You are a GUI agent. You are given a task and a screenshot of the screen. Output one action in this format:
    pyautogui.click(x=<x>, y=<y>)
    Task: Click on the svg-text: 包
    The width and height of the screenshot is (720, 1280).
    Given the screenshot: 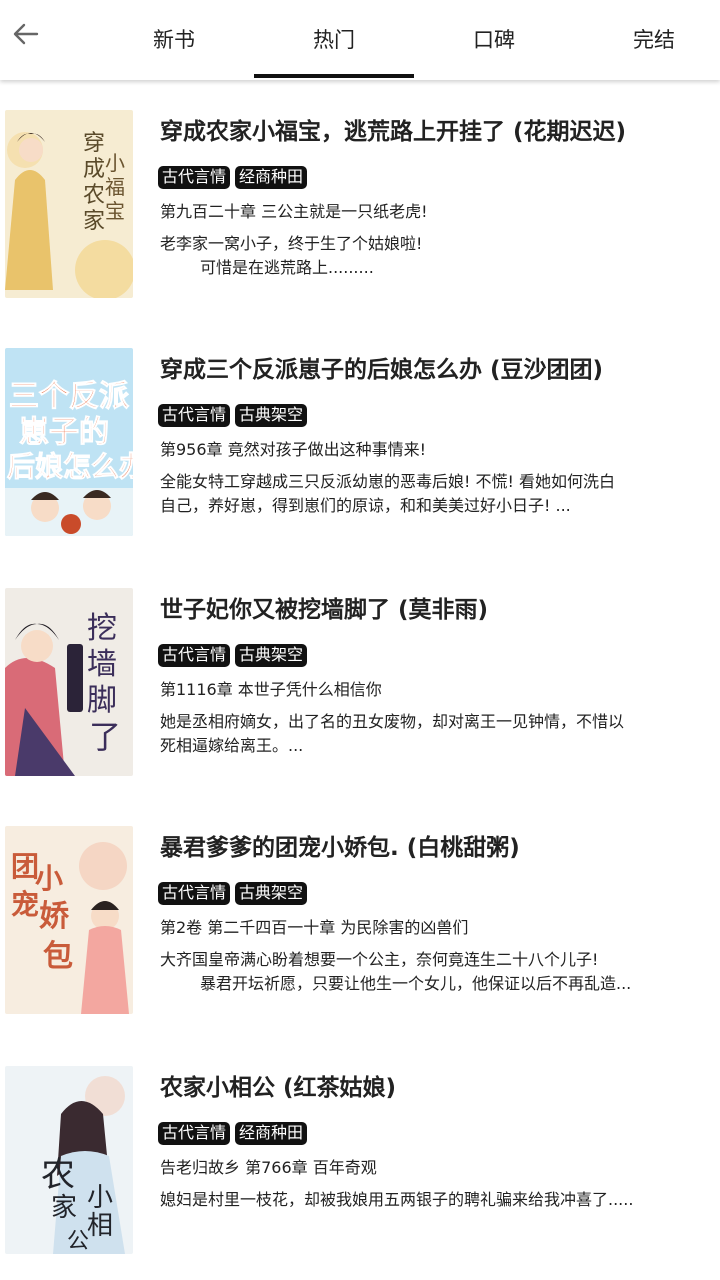 What is the action you would take?
    pyautogui.click(x=58, y=956)
    